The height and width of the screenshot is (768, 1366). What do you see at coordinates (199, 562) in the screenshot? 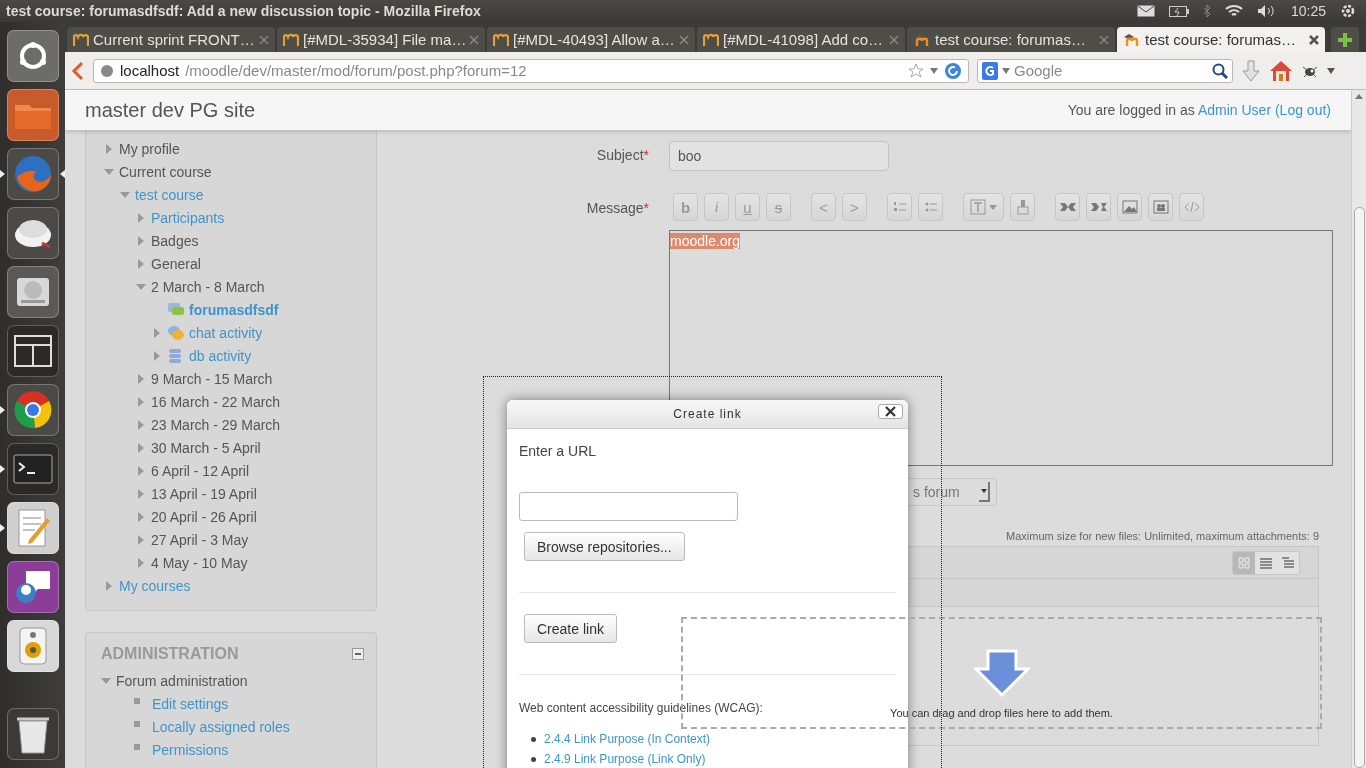
I see `nav-item: 4 May - 10 May` at bounding box center [199, 562].